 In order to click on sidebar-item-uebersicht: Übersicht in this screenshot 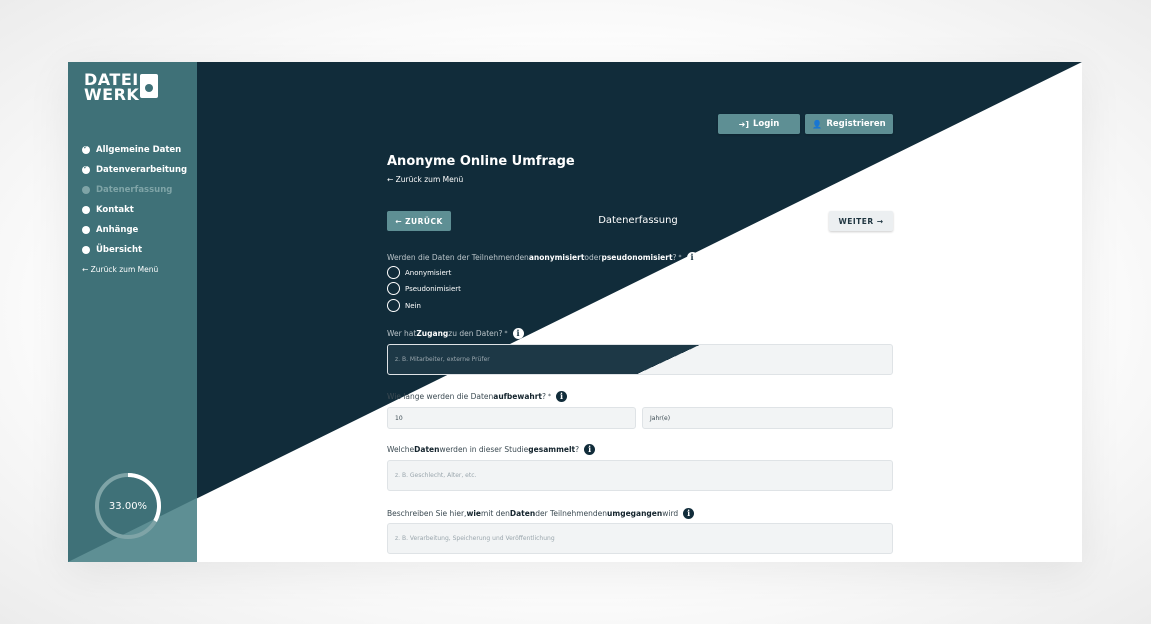, I will do `click(134, 250)`.